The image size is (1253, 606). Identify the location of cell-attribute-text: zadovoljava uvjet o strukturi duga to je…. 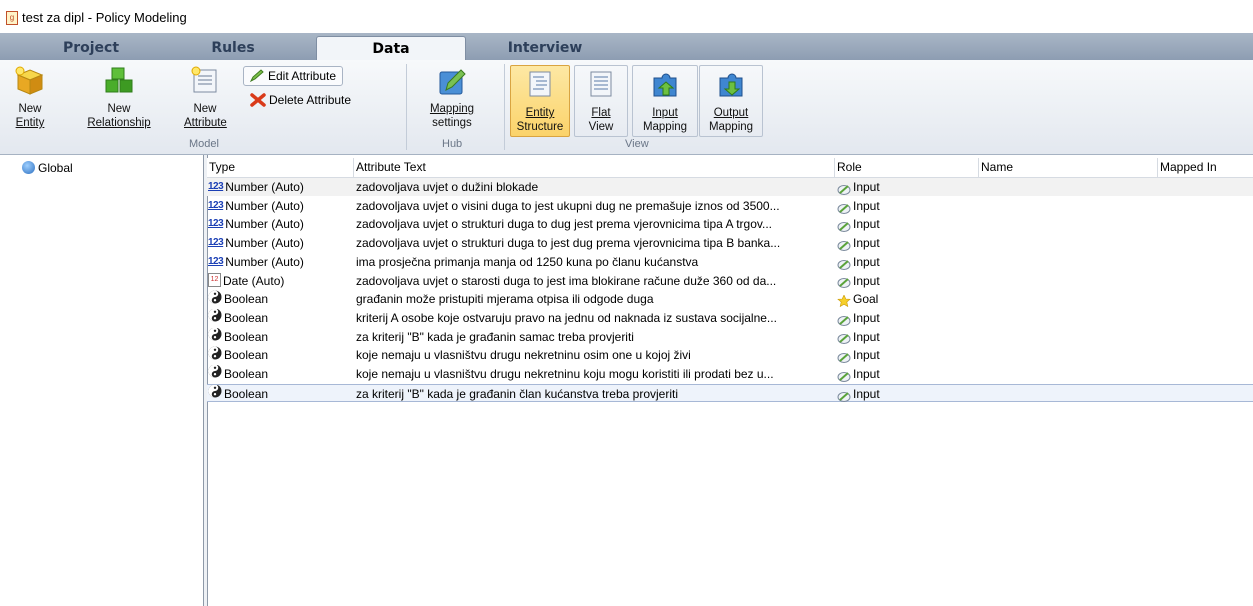
(568, 243).